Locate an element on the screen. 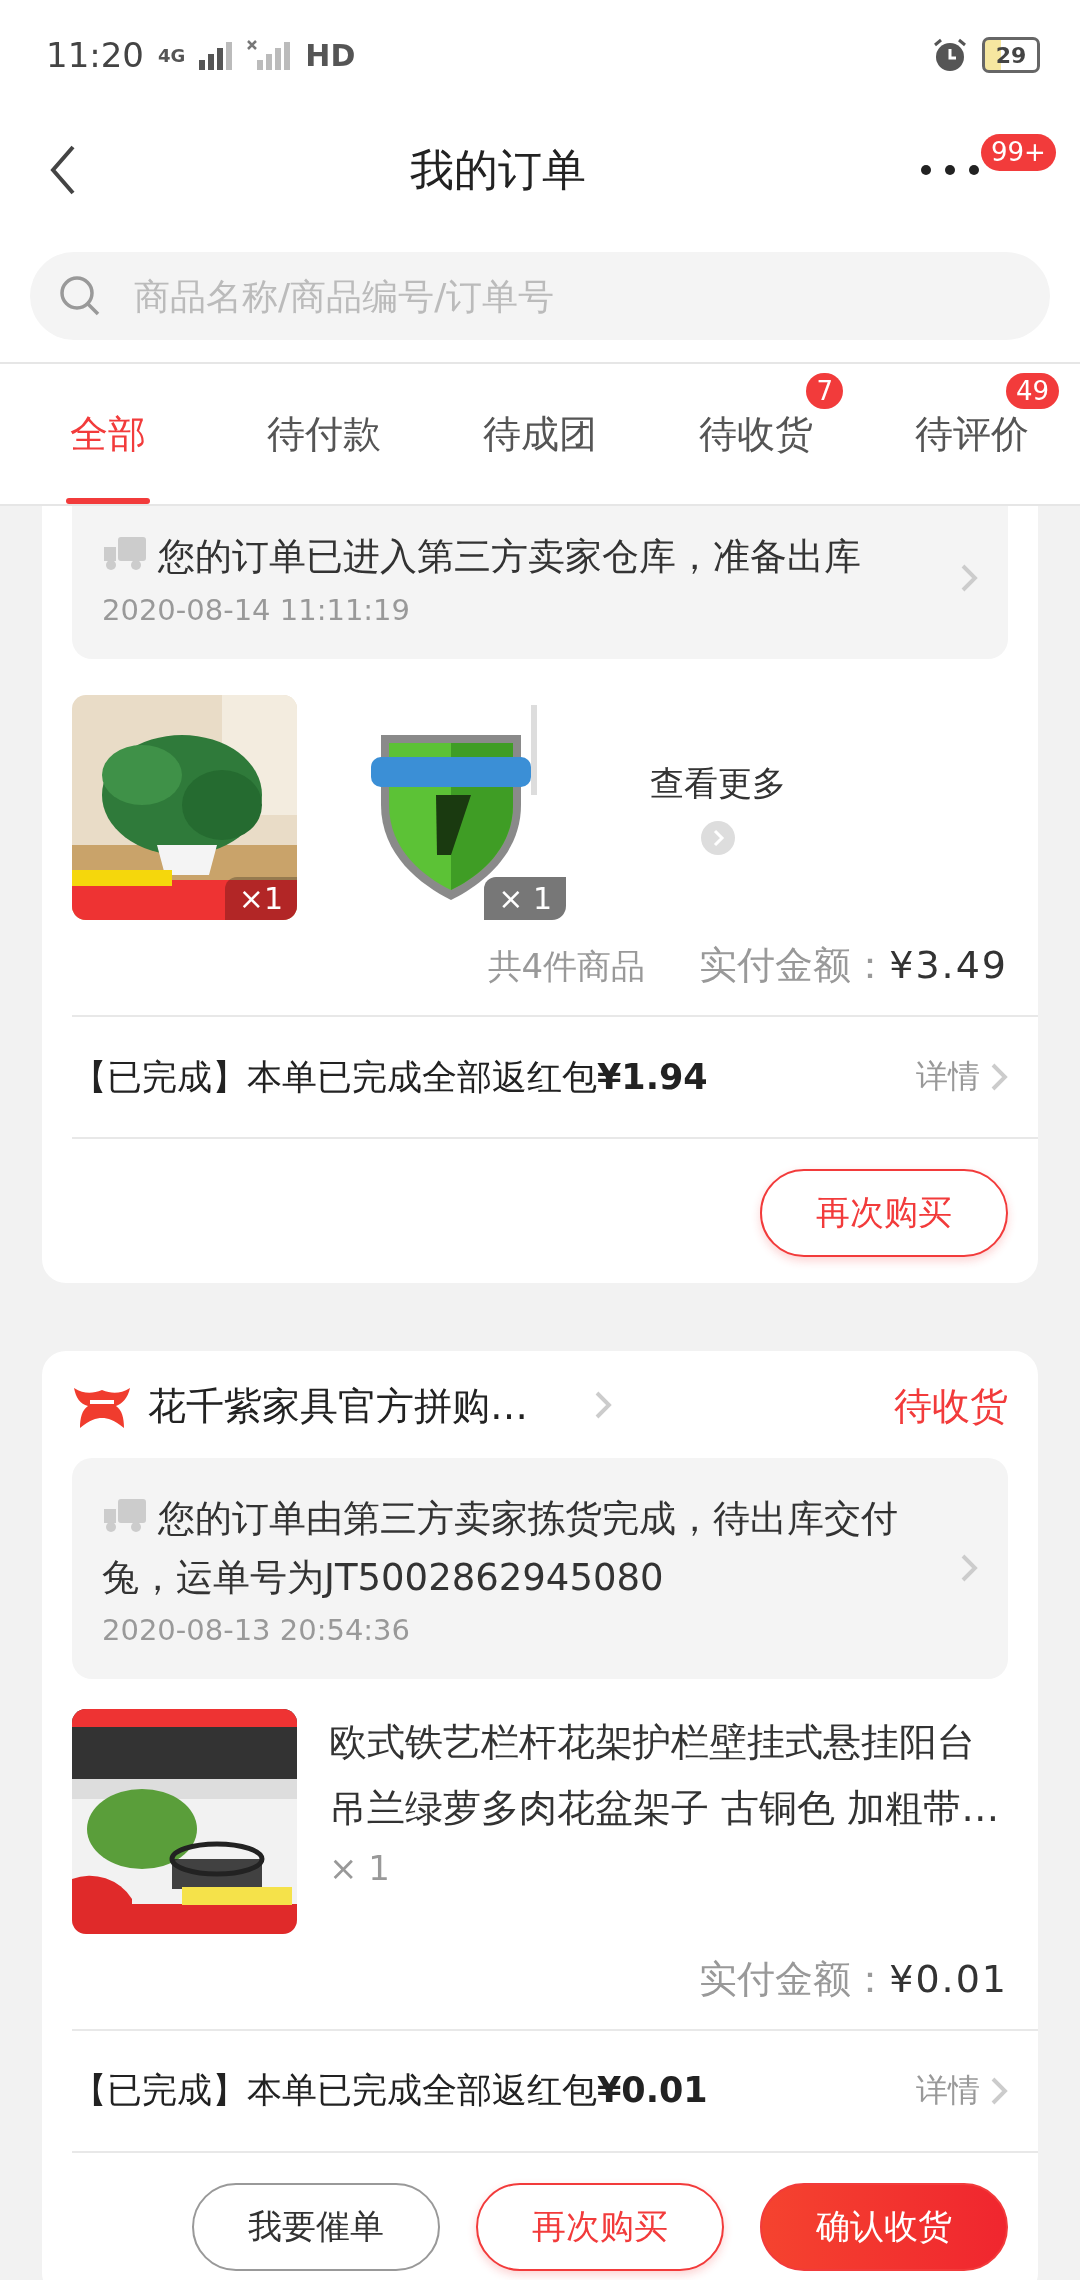 This screenshot has width=1080, height=2280. tracking-time: 2020-08-13 20:54:36 is located at coordinates (256, 1629).